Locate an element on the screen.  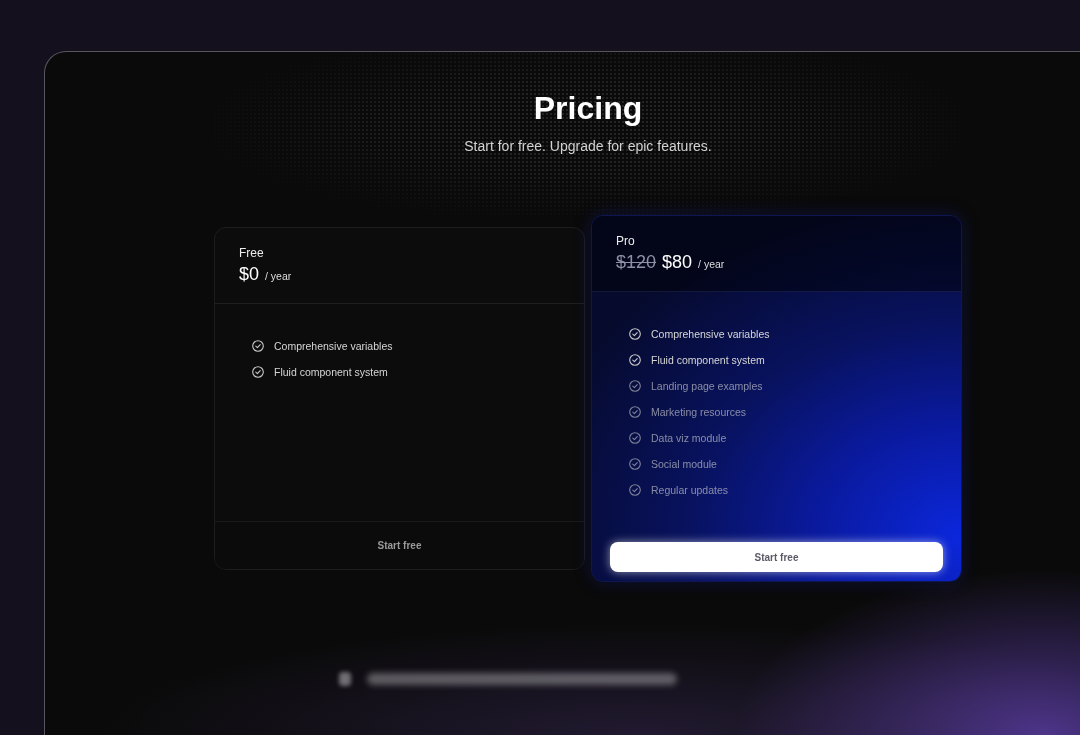
feature-text: Social module is located at coordinates (684, 464).